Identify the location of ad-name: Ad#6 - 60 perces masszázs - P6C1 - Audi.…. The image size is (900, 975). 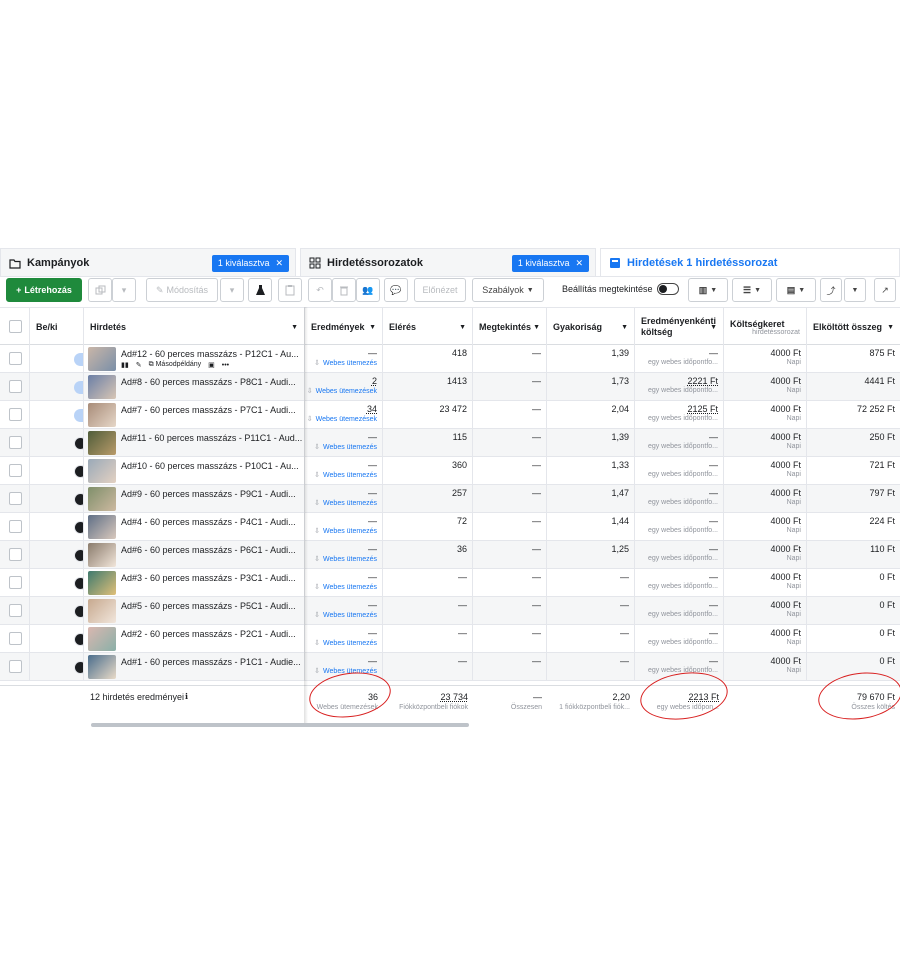
(208, 550).